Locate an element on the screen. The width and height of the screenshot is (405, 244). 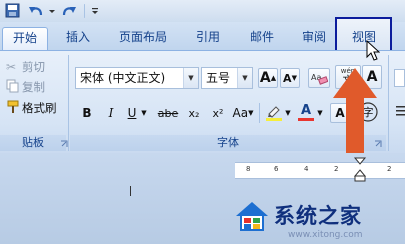
strikethrough-button: abe is located at coordinates (168, 113).